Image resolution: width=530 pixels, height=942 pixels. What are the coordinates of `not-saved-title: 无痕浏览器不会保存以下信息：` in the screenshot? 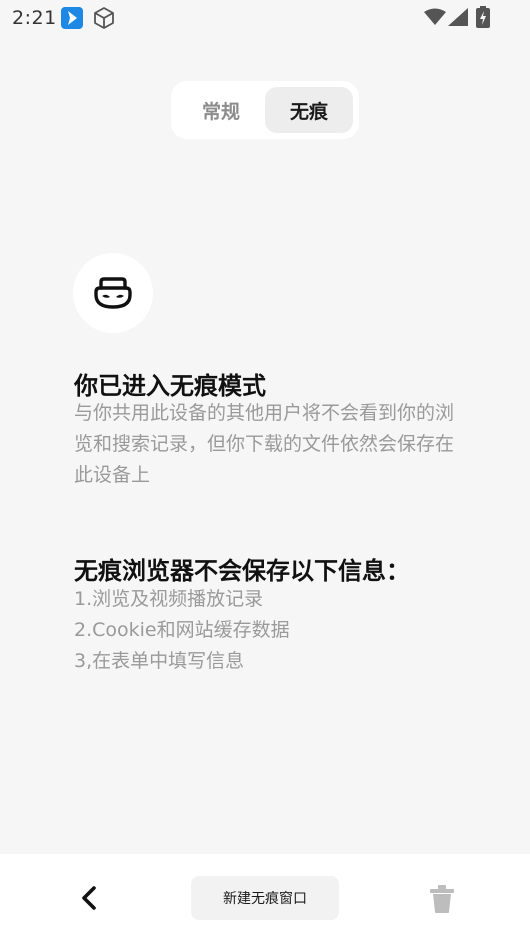 It's located at (242, 571).